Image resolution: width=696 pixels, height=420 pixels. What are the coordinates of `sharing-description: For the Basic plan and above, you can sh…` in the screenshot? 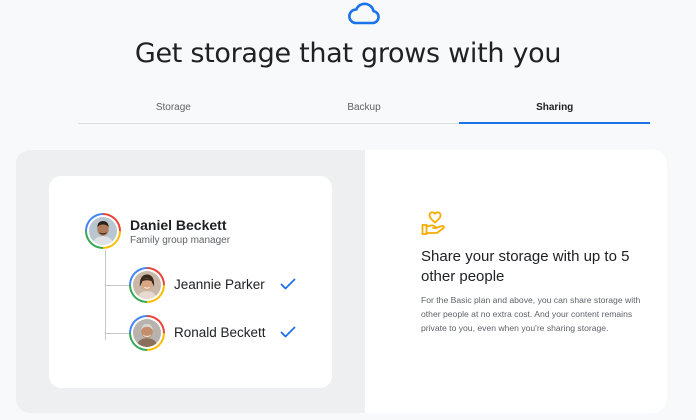 It's located at (531, 314).